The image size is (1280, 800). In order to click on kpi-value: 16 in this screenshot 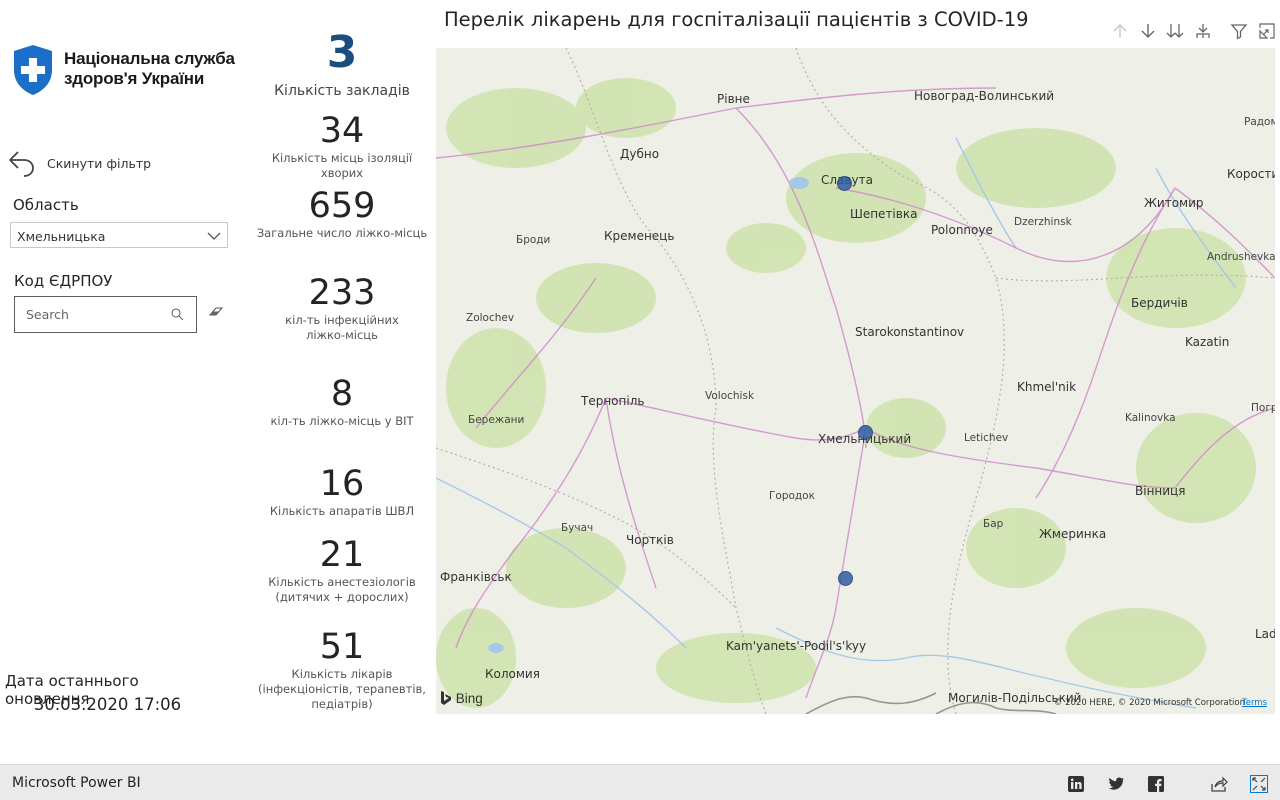, I will do `click(342, 484)`.